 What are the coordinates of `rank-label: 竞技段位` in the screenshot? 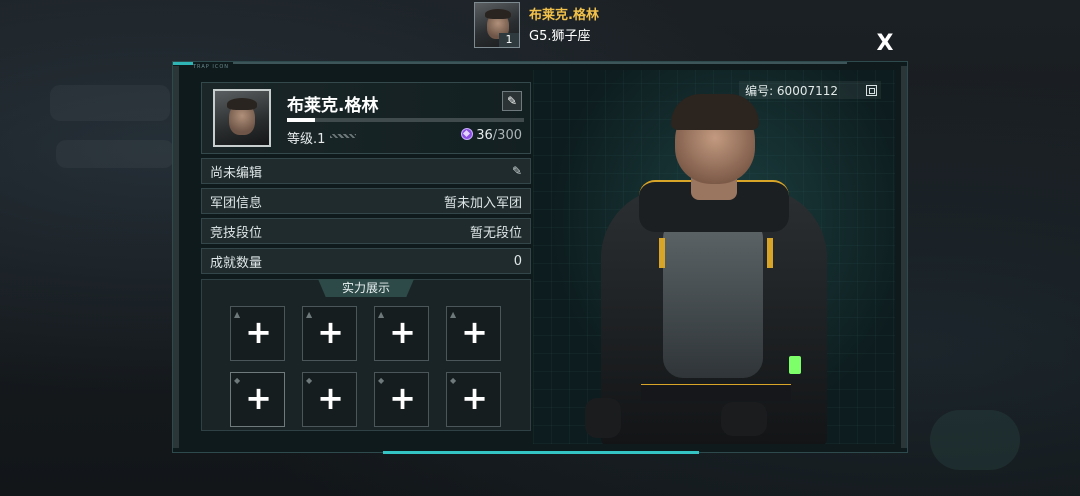 It's located at (236, 233).